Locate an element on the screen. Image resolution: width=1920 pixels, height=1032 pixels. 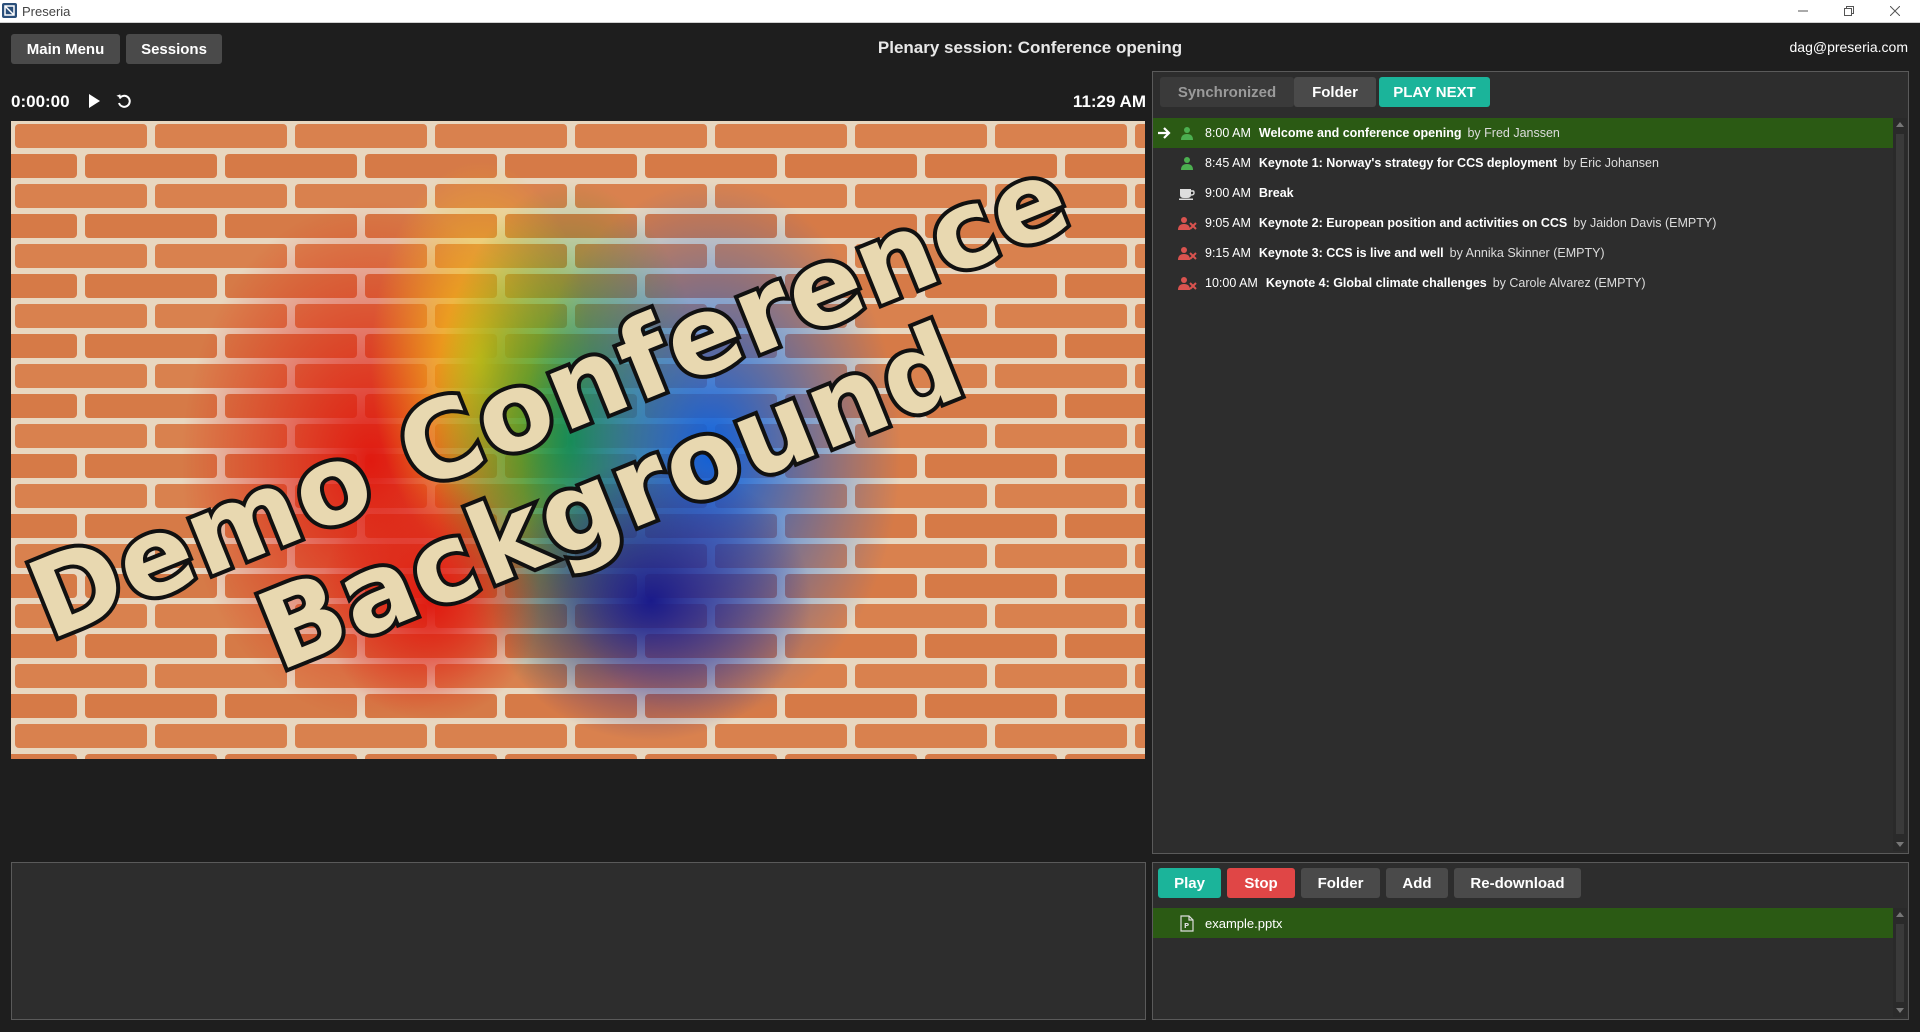
sessions-button: Sessions is located at coordinates (174, 49).